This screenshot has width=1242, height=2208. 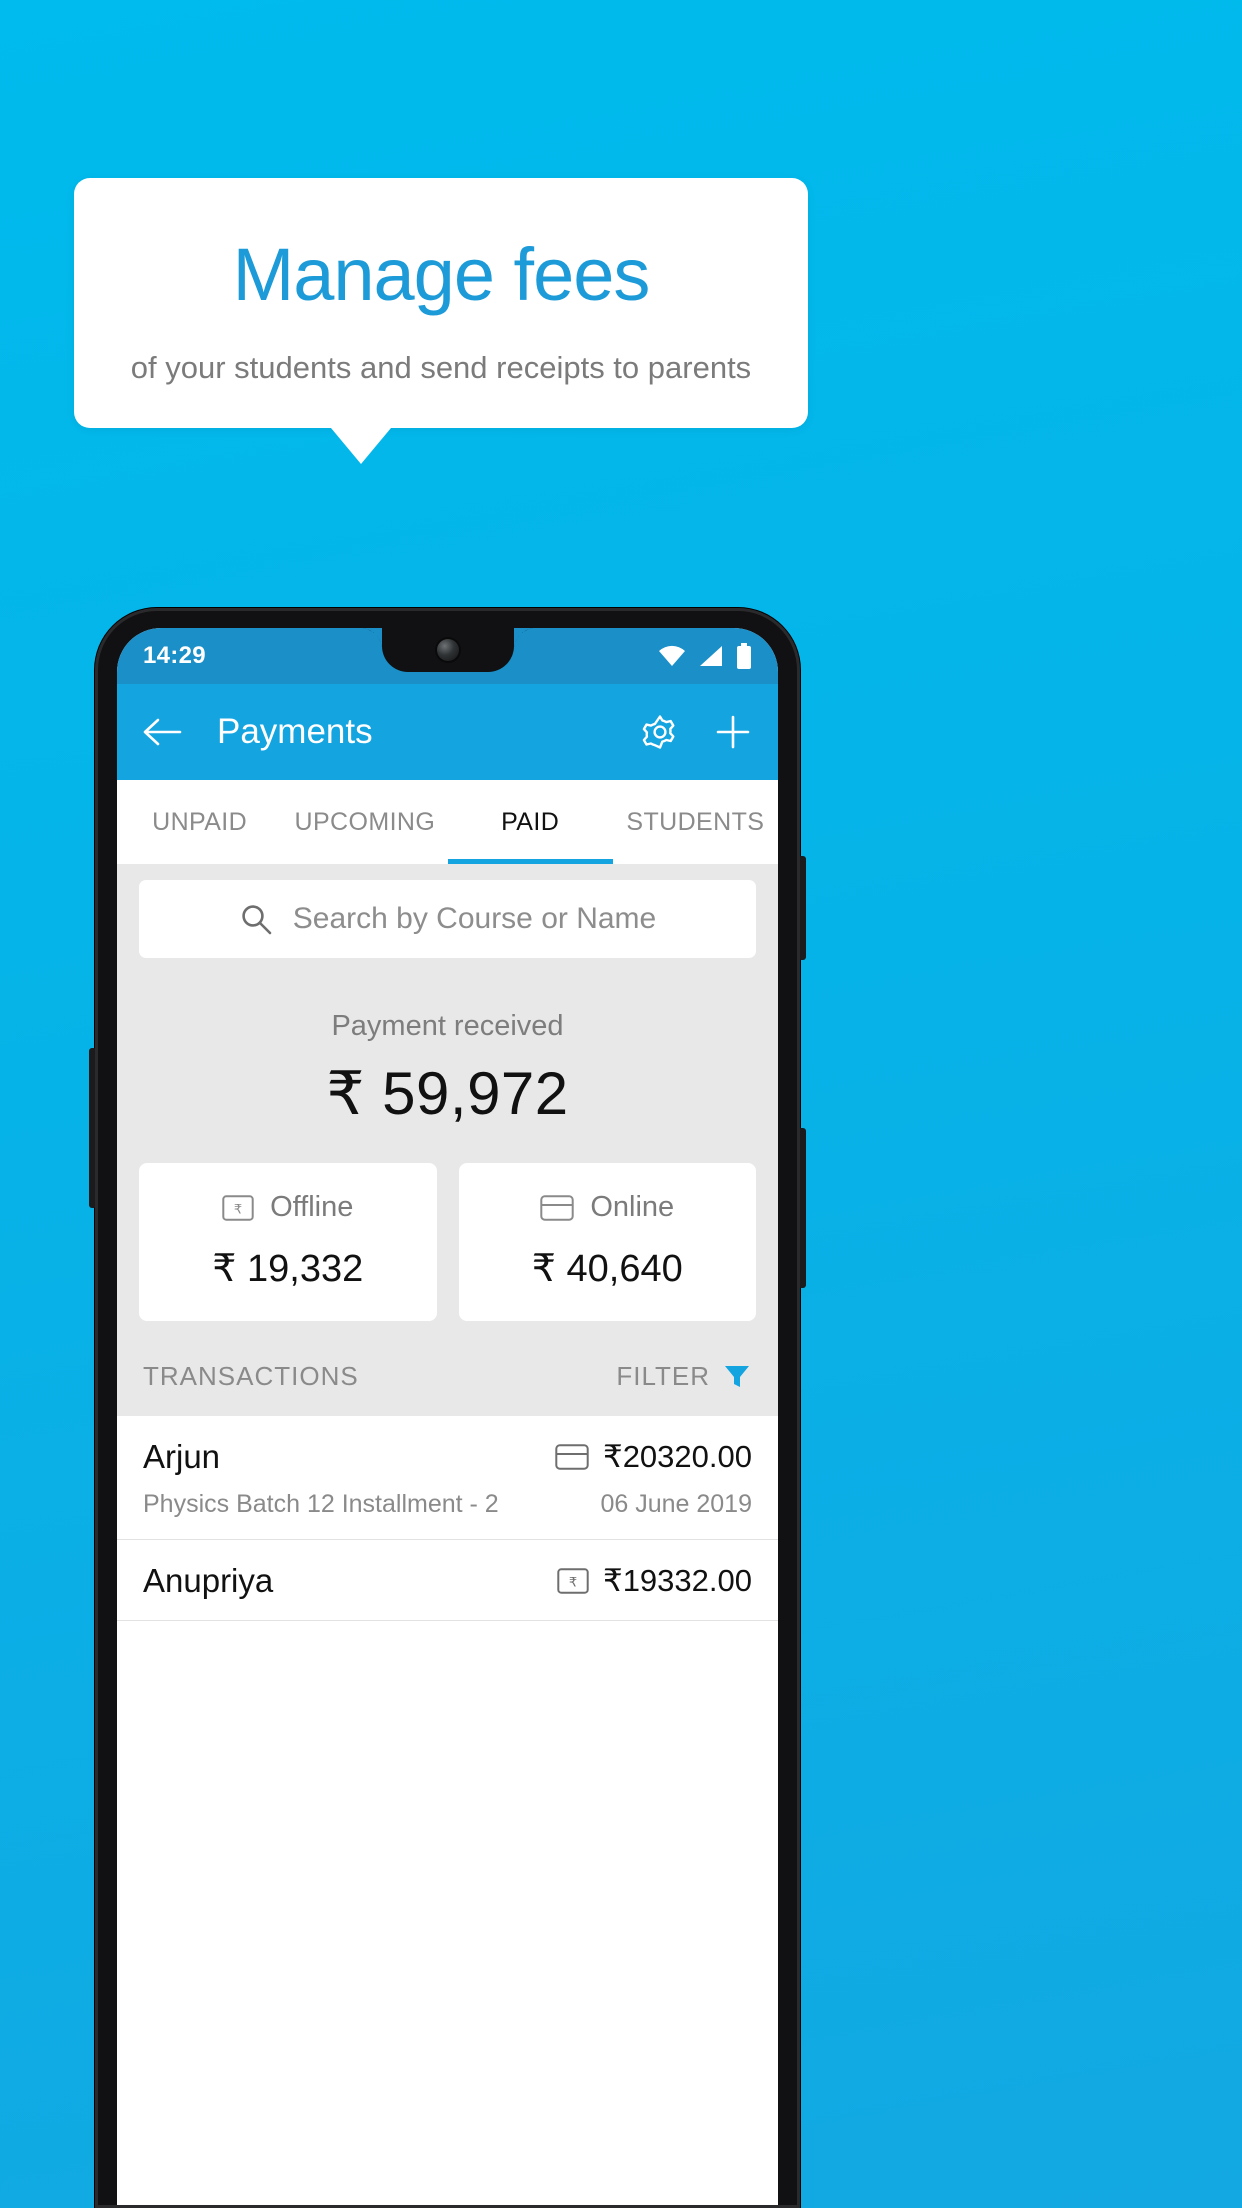 I want to click on tab-upcoming: UPCOMING, so click(x=364, y=822).